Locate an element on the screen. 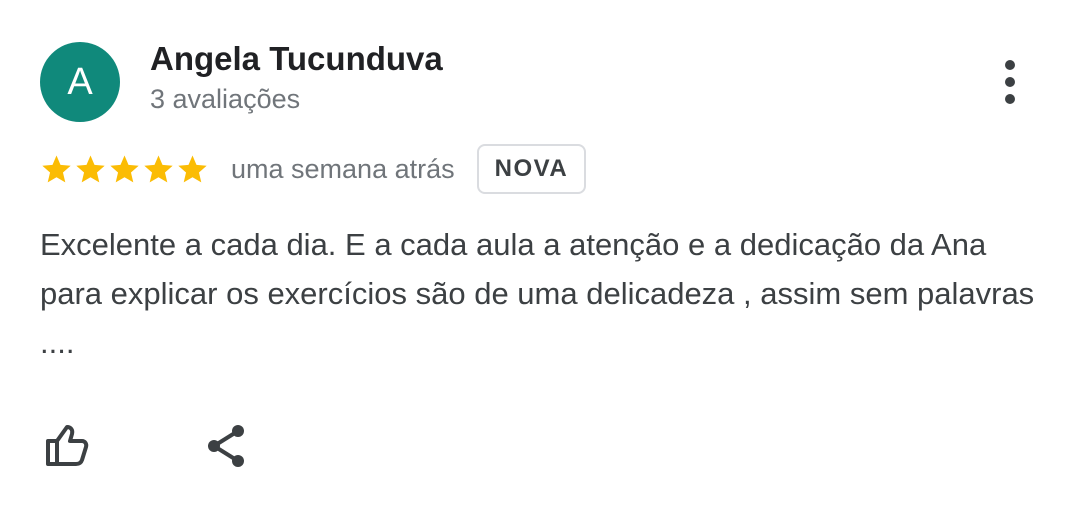 The width and height of the screenshot is (1080, 525). new-badge: NOVA is located at coordinates (531, 169).